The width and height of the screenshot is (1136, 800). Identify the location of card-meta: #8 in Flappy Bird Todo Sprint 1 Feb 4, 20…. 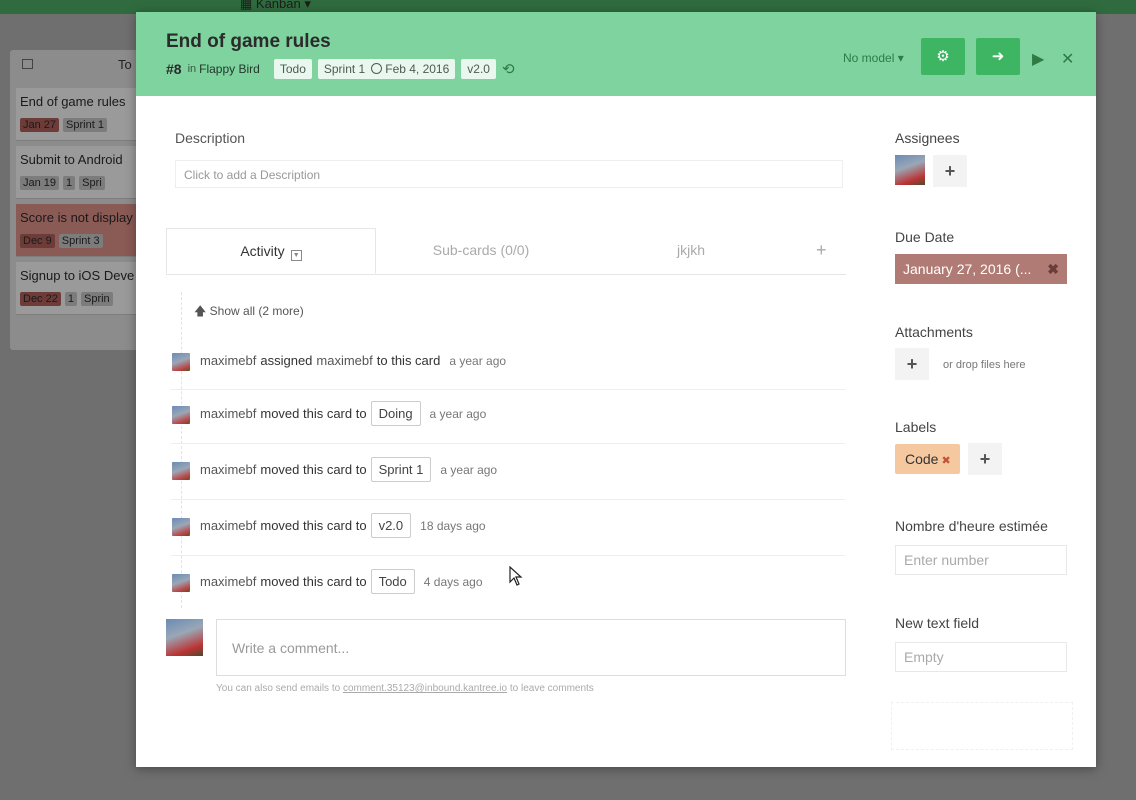
(340, 69).